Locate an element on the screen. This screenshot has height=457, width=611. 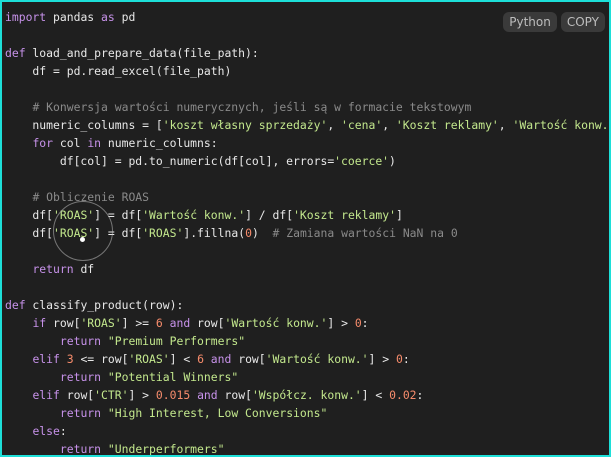
code-line: return "Potential Winners" is located at coordinates (307, 377).